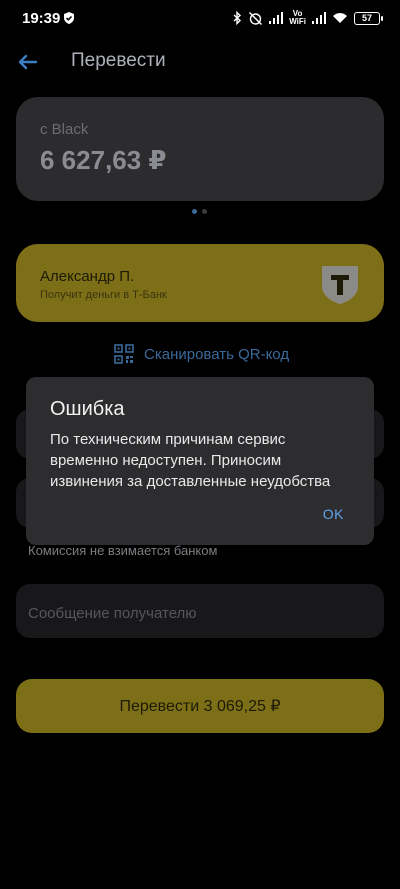 The height and width of the screenshot is (889, 400). I want to click on transfer-button: Перевести 3 069,25 ₽, so click(200, 706).